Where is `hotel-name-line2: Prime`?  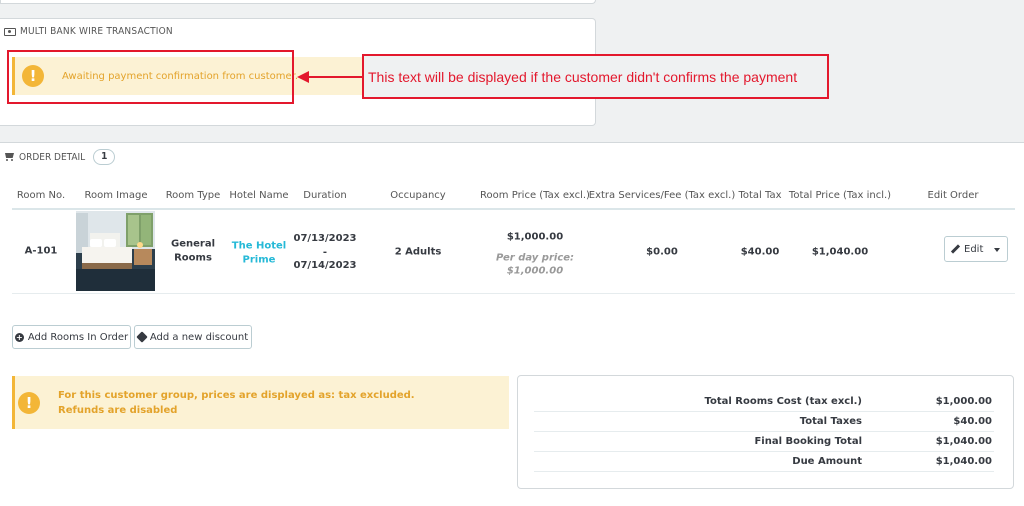 hotel-name-line2: Prime is located at coordinates (259, 259).